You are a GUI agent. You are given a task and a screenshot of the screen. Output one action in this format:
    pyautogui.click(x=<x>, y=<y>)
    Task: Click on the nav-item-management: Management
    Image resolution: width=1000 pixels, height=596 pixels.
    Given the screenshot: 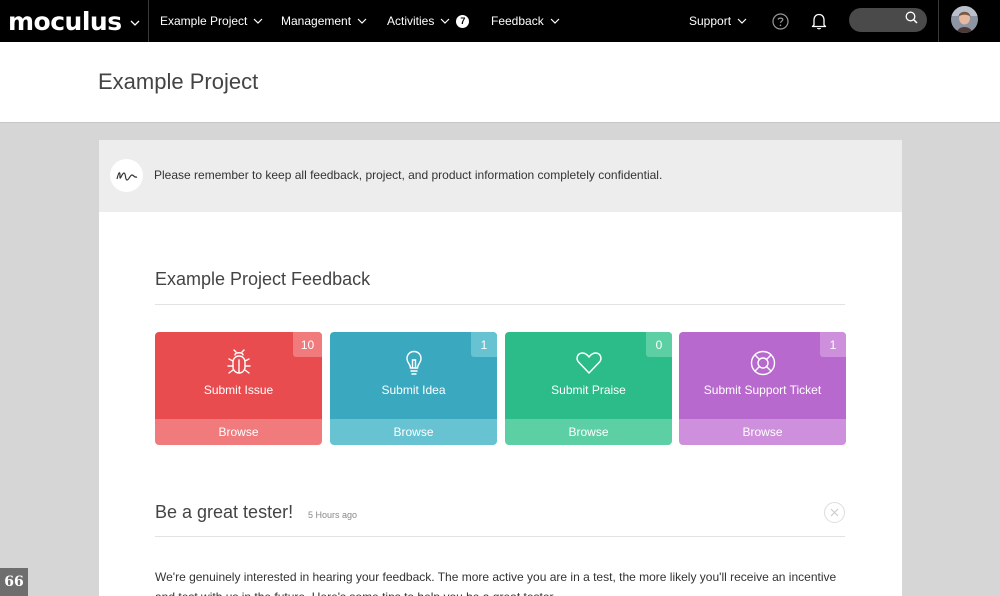 What is the action you would take?
    pyautogui.click(x=324, y=21)
    